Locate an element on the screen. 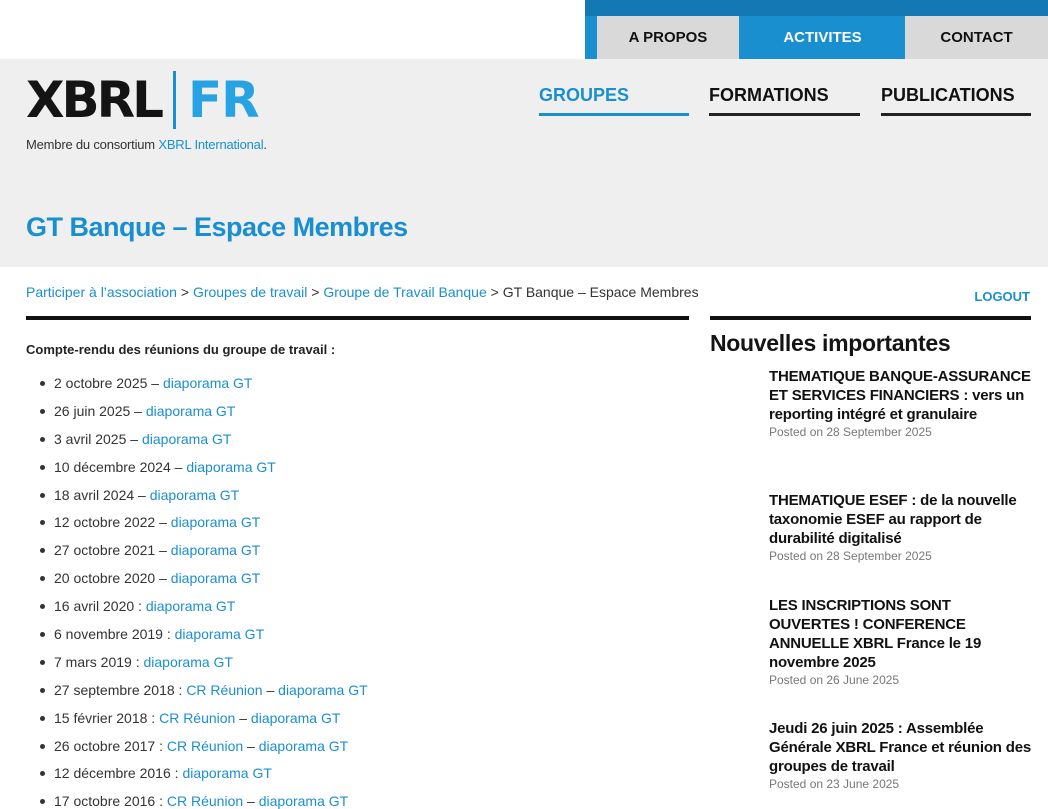  reunion-date: 7 mars 2019 is located at coordinates (93, 661).